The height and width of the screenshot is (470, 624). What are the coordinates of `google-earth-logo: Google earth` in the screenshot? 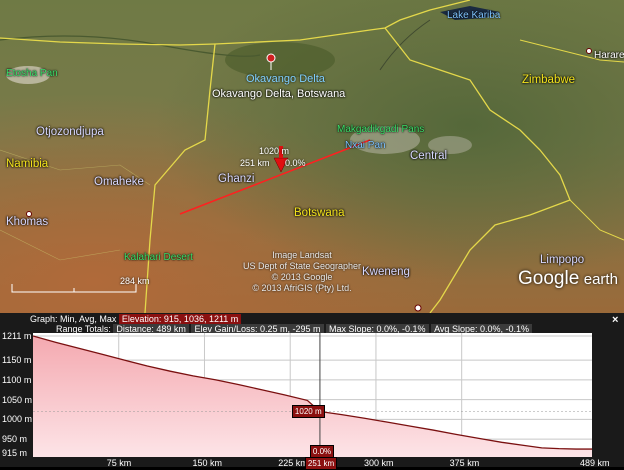 It's located at (568, 279).